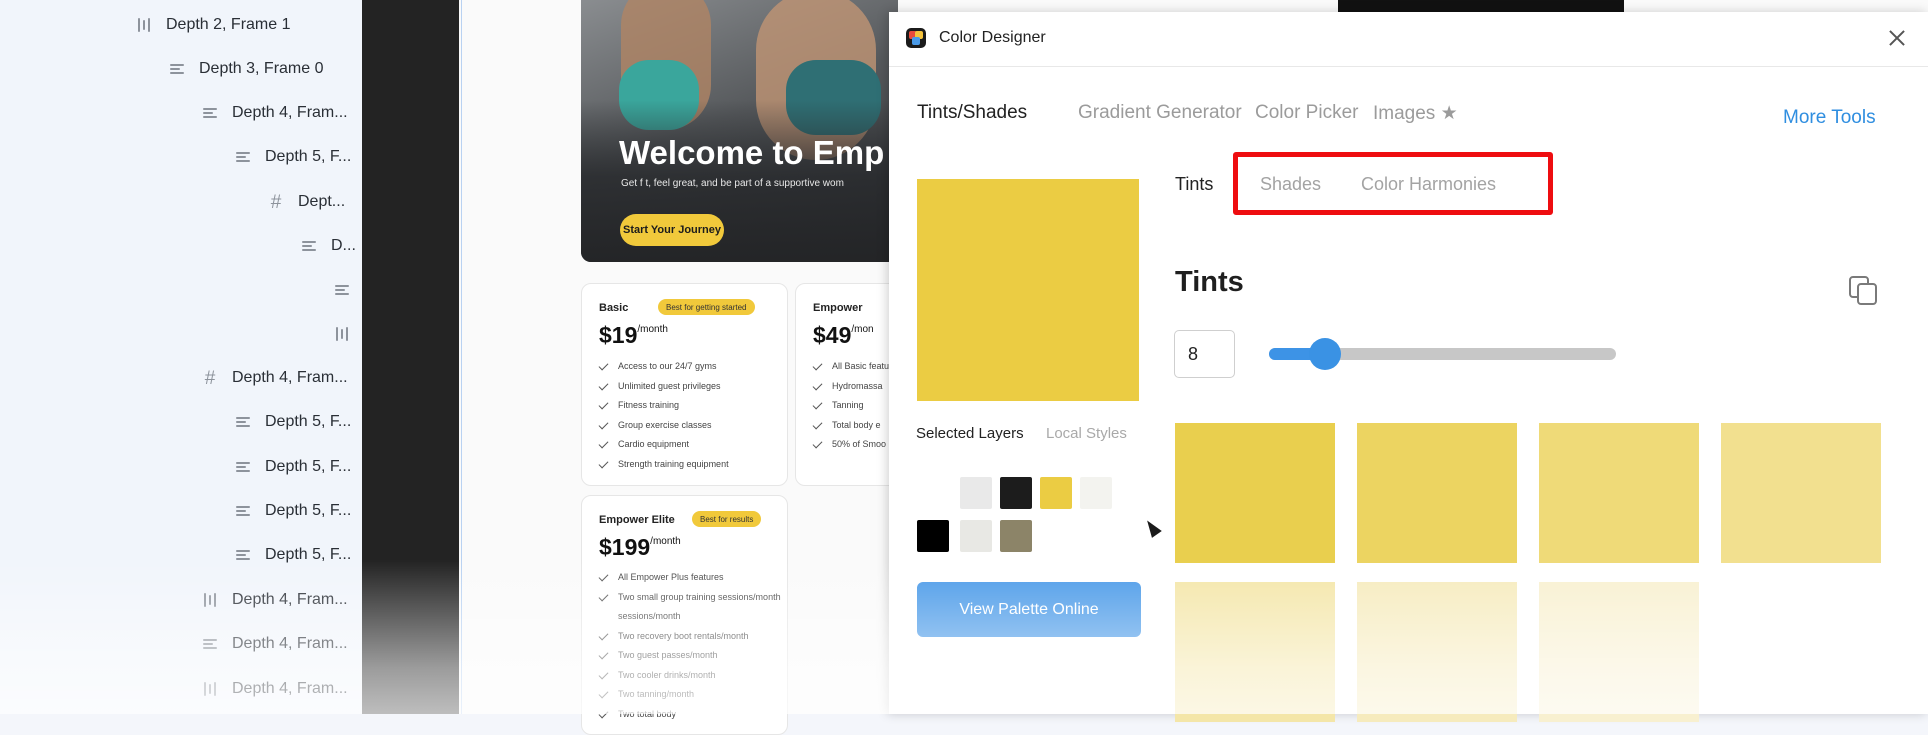 This screenshot has height=735, width=1928. Describe the element at coordinates (663, 370) in the screenshot. I see `feature-item: Access to our 24/7 gyms` at that location.